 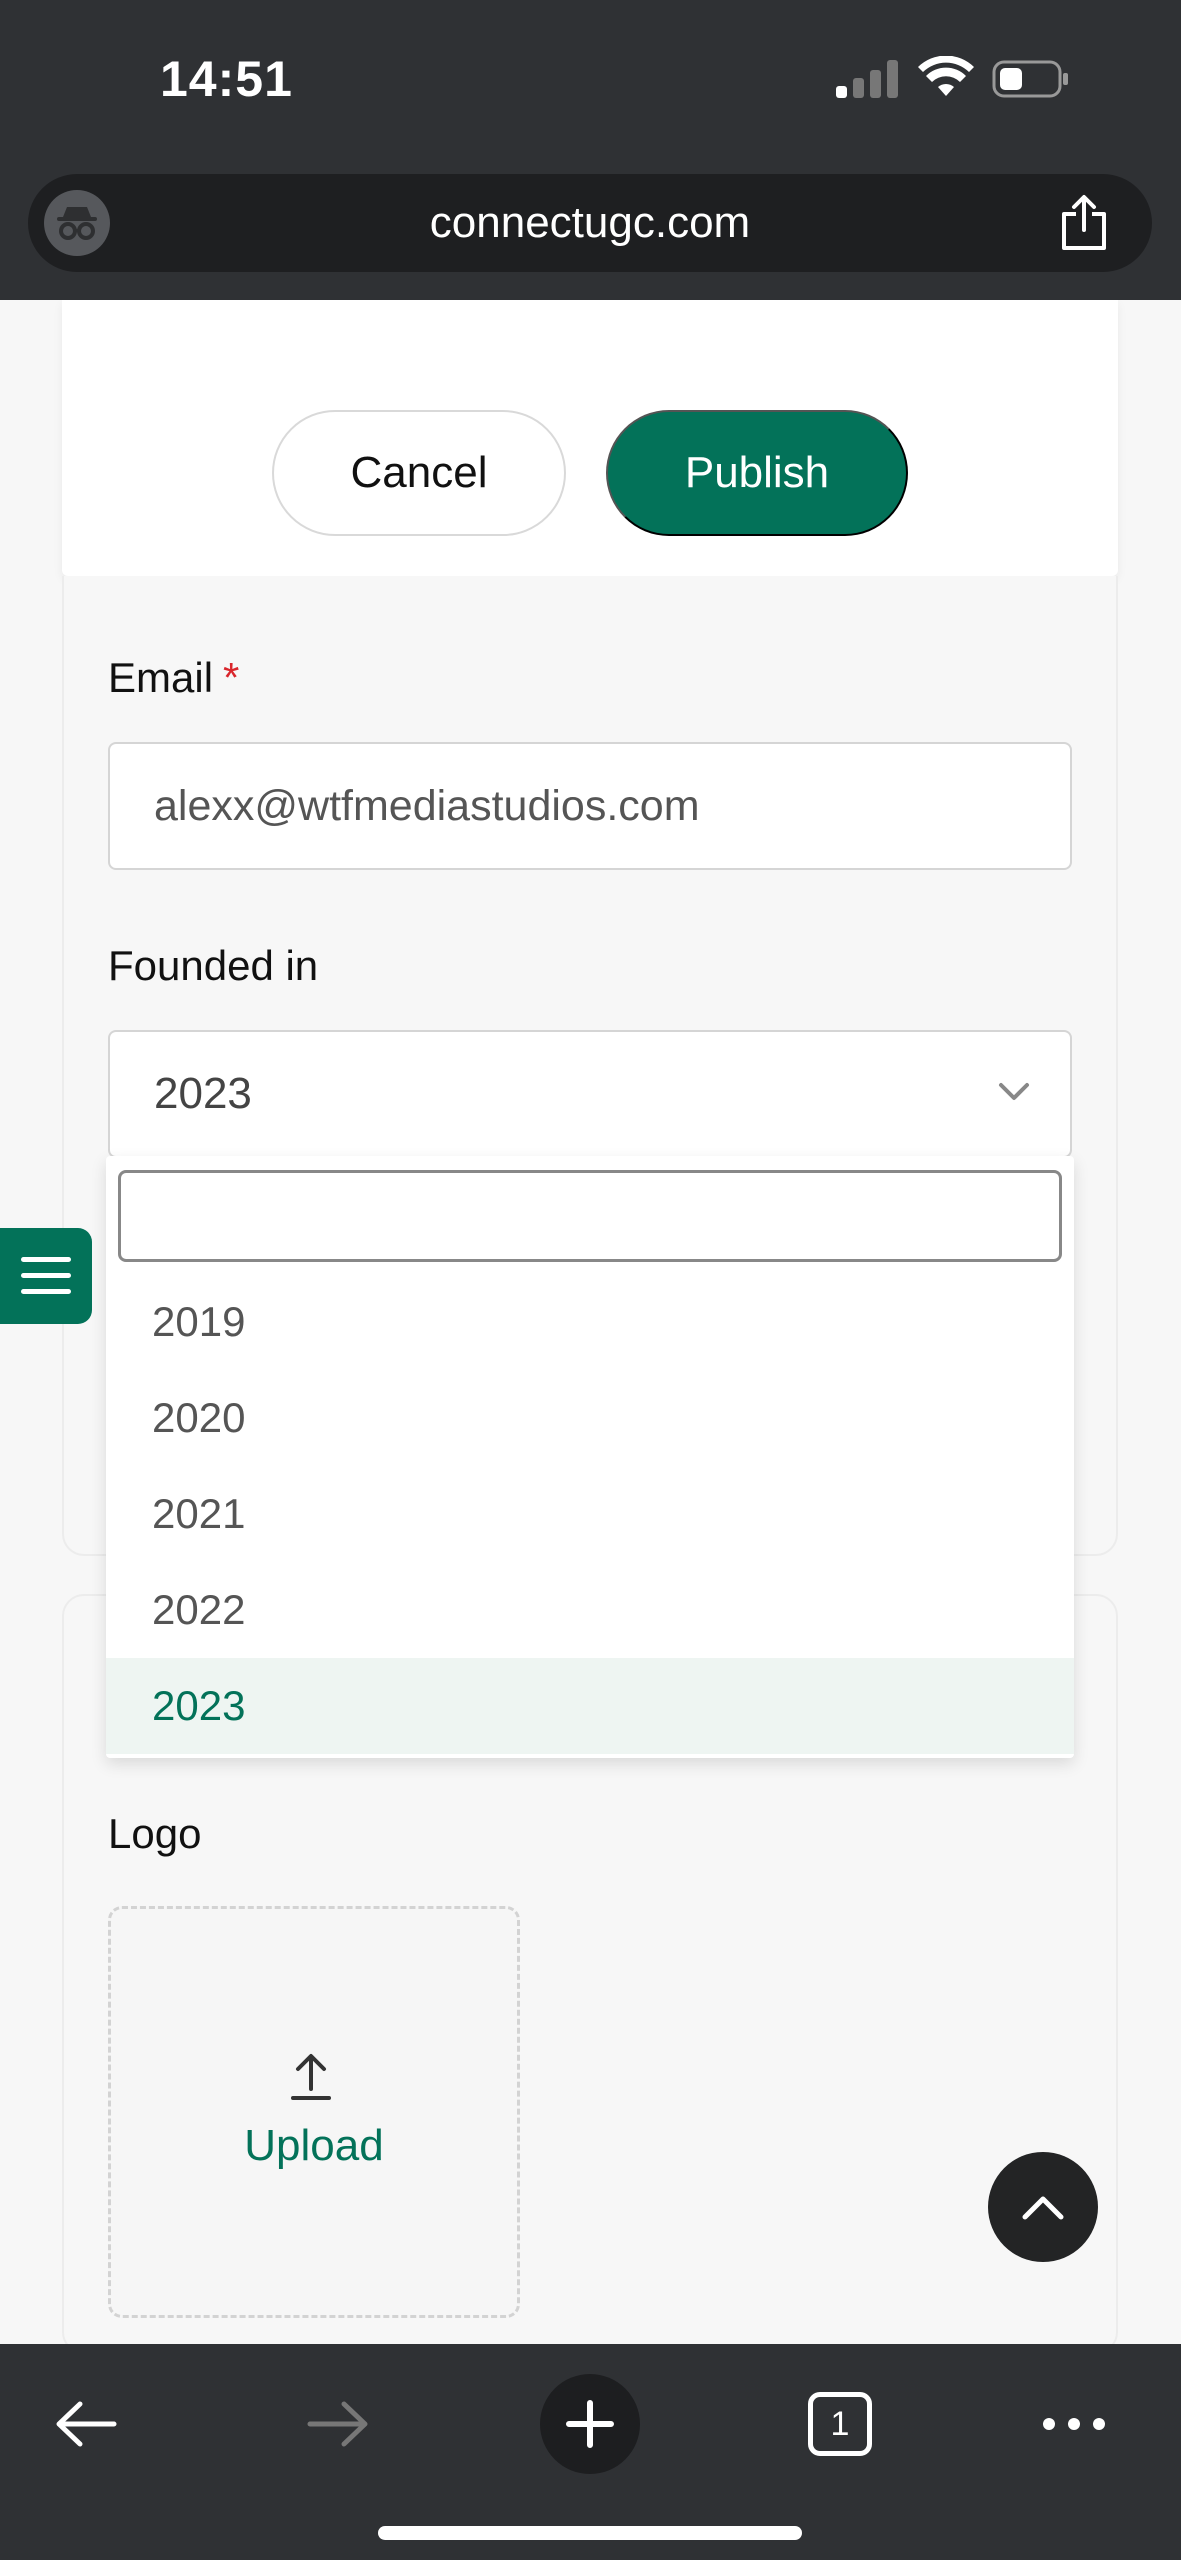 What do you see at coordinates (1084, 223) in the screenshot?
I see `share-icon` at bounding box center [1084, 223].